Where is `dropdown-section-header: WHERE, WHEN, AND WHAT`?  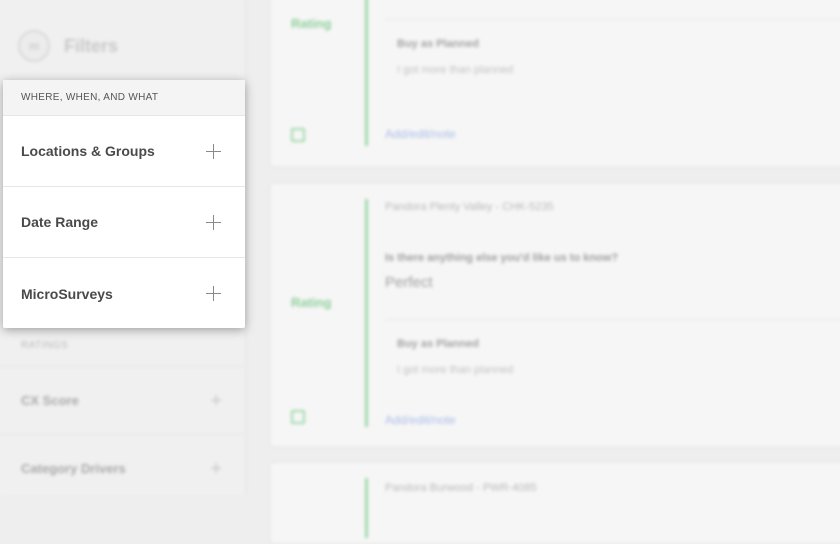 dropdown-section-header: WHERE, WHEN, AND WHAT is located at coordinates (124, 98).